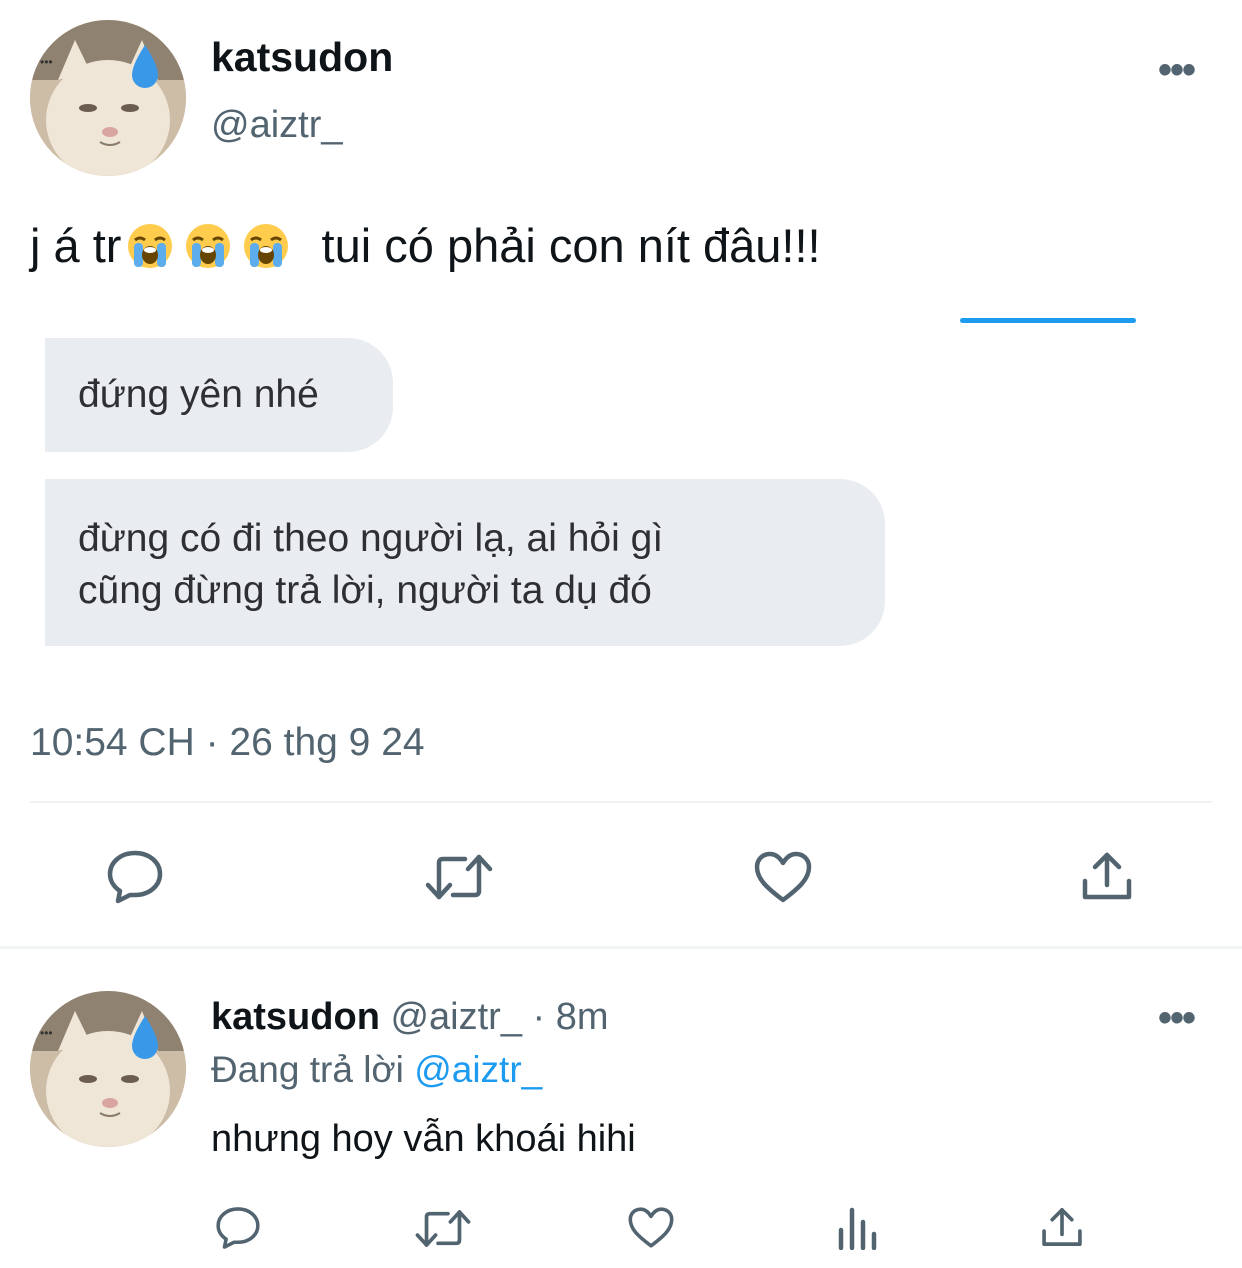 This screenshot has width=1242, height=1268. I want to click on author-handle: @aiztr_, so click(277, 125).